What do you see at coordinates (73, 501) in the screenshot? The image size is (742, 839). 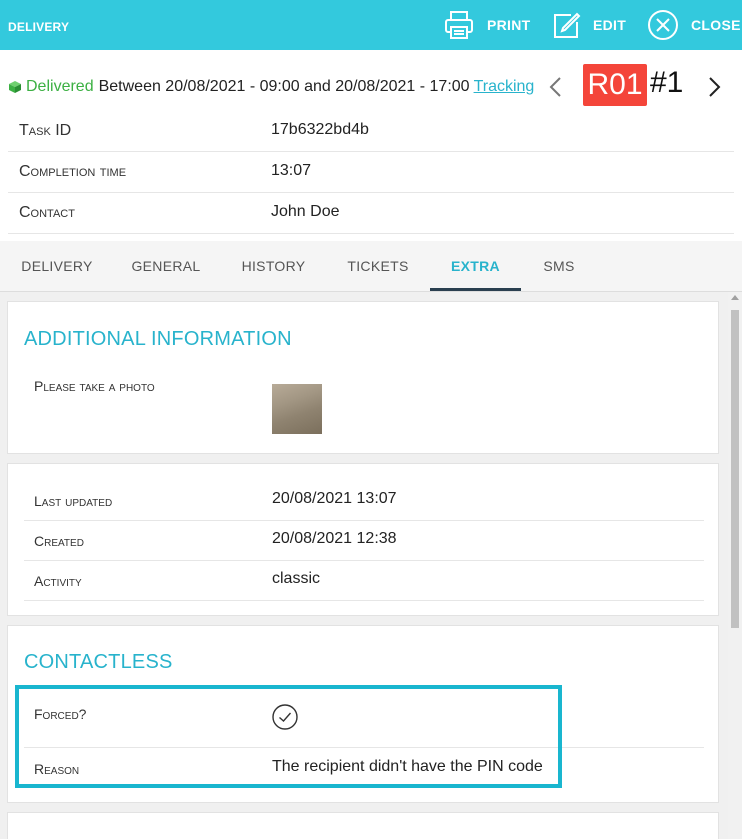 I see `last-updated-label: Last updated` at bounding box center [73, 501].